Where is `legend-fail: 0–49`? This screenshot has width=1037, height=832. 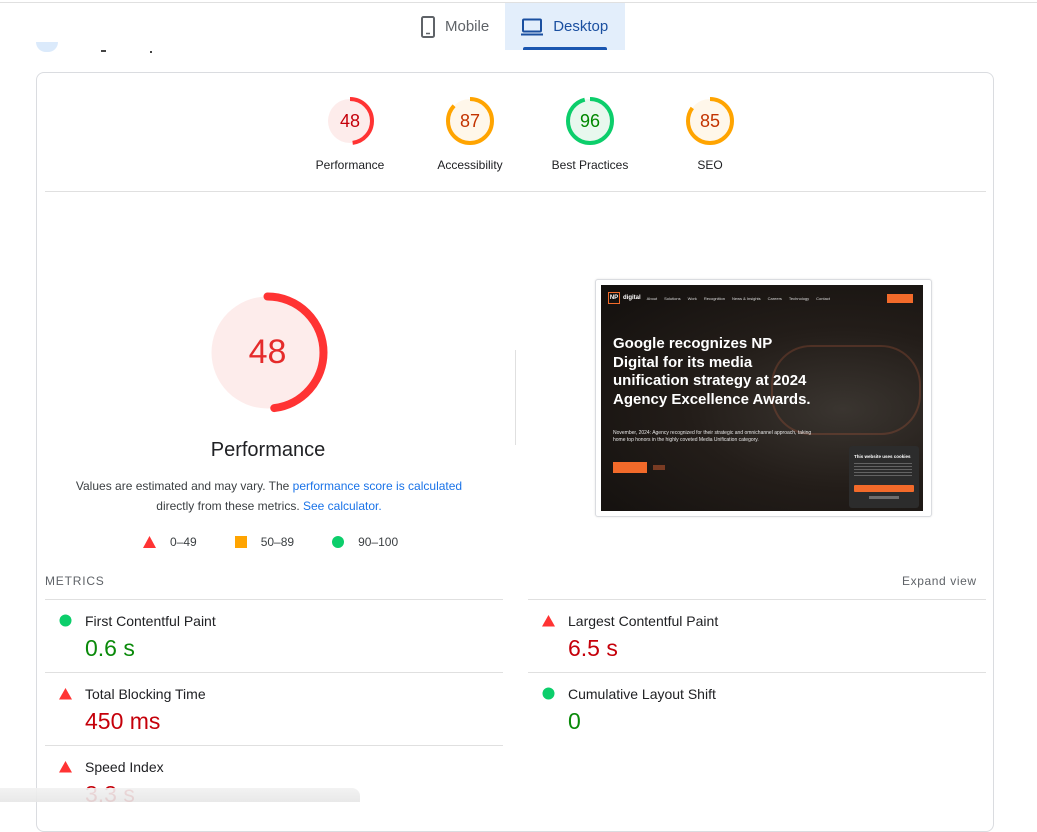 legend-fail: 0–49 is located at coordinates (170, 542).